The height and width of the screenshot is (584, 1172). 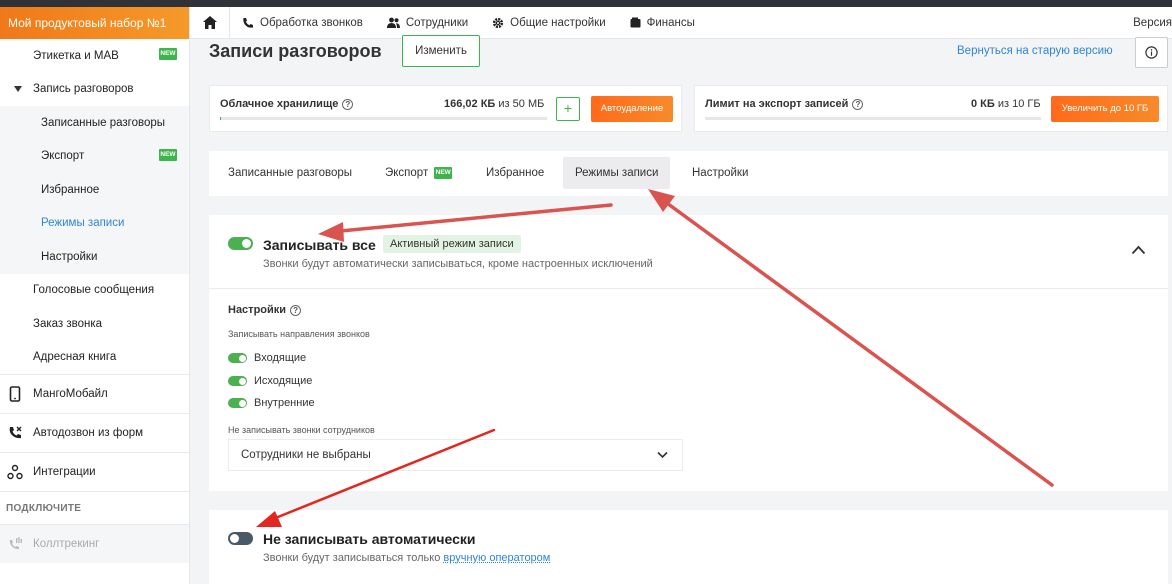 I want to click on home-icon, so click(x=209, y=22).